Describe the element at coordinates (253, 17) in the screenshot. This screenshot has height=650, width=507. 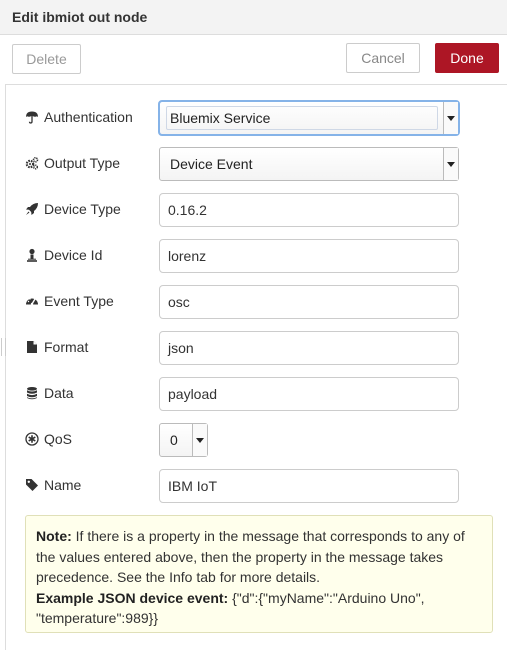
I see `dialog-titlebar: Edit ibmiot out node` at that location.